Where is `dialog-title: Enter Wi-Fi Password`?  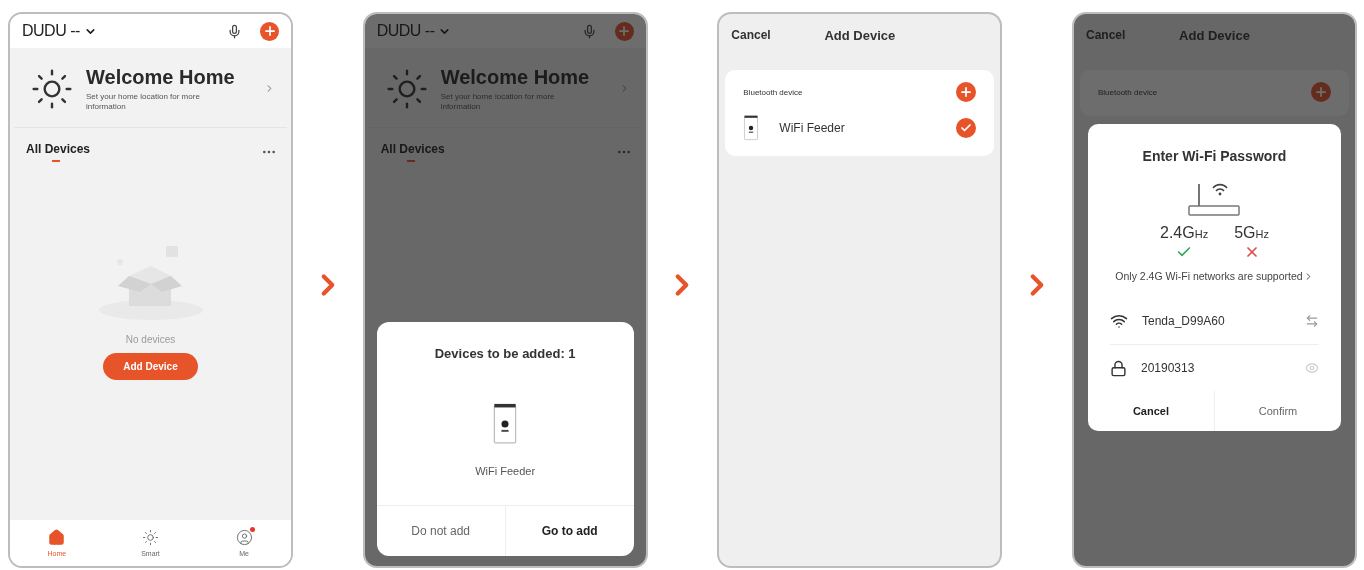
dialog-title: Enter Wi-Fi Password is located at coordinates (1214, 156).